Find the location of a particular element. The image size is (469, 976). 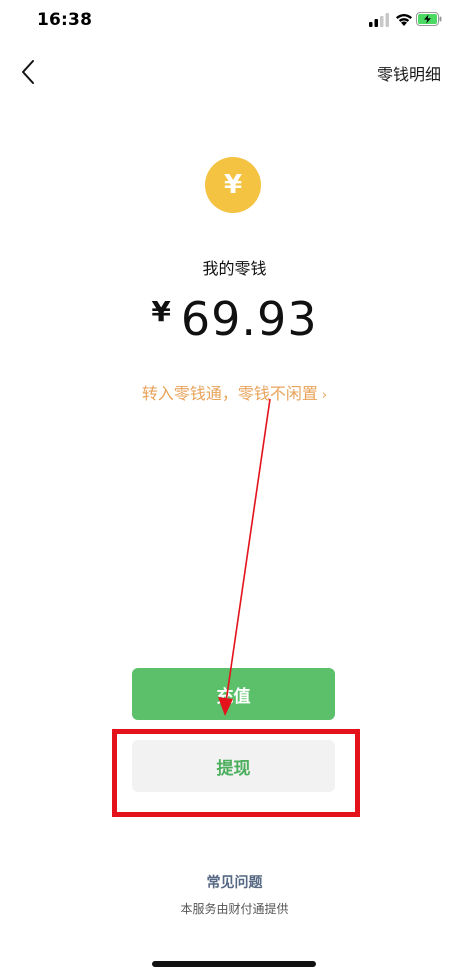

yen-coin-icon: ¥ is located at coordinates (233, 185).